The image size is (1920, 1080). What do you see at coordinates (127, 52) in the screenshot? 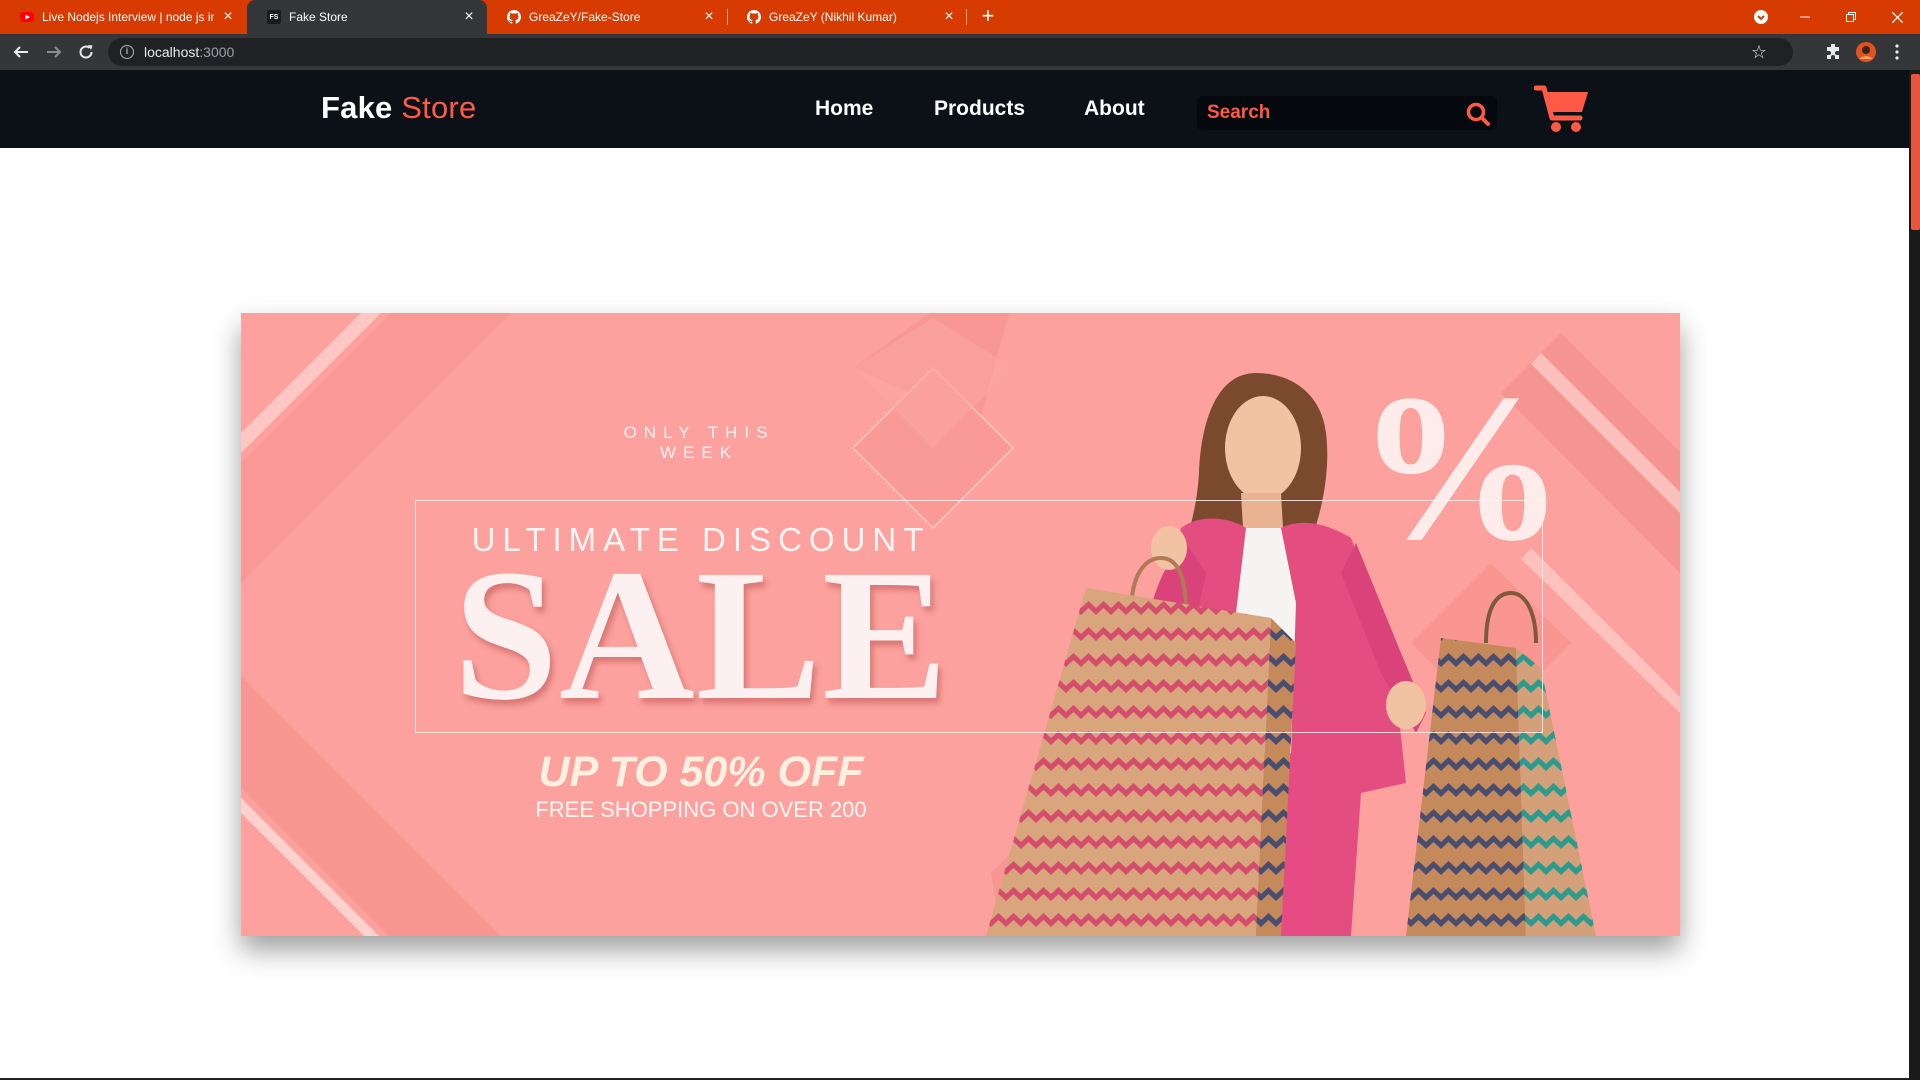
I see `site-info-icon: i` at bounding box center [127, 52].